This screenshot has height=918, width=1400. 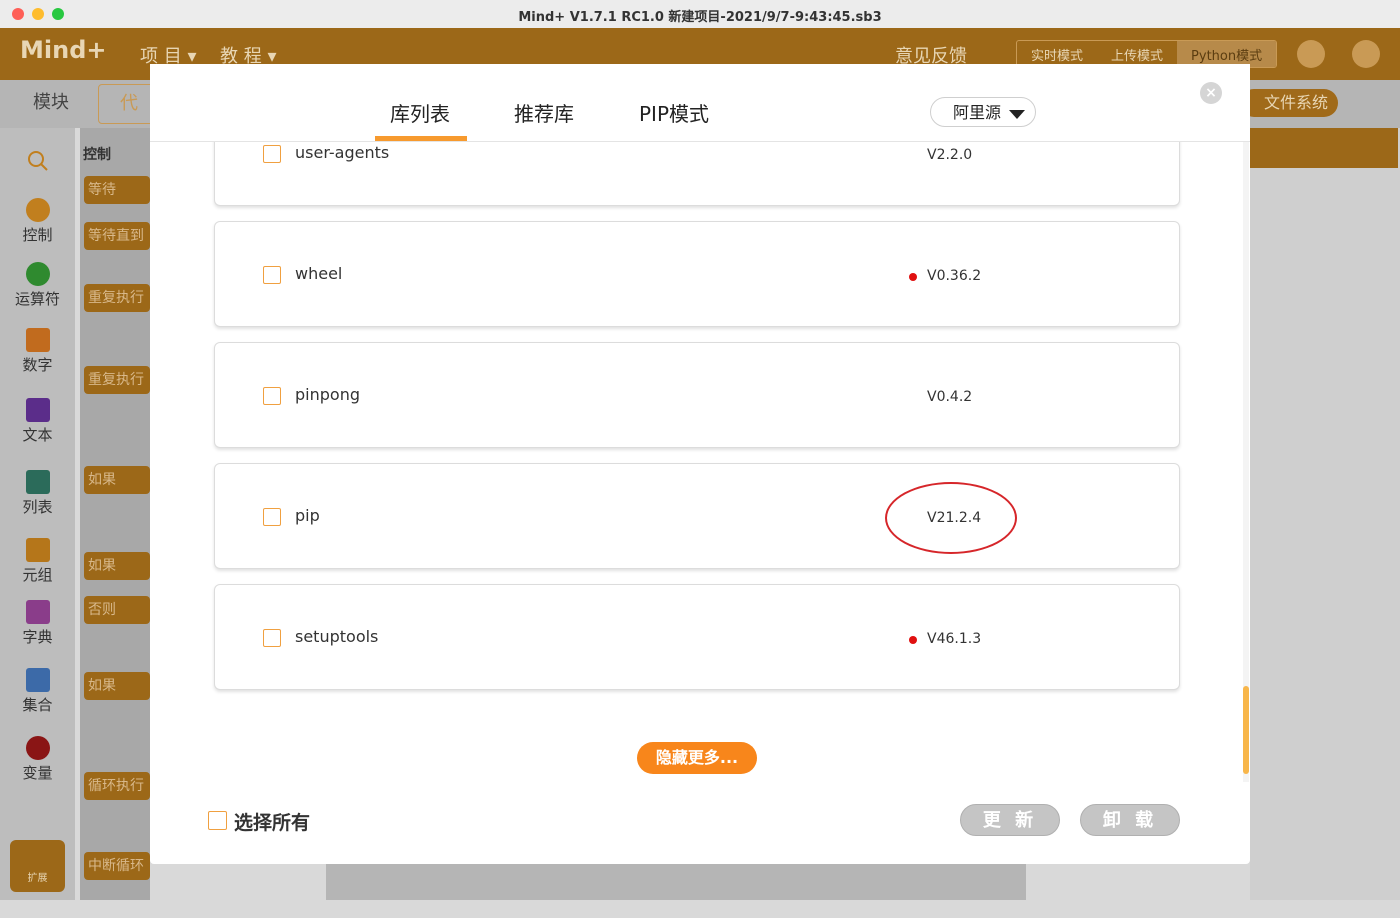 I want to click on palette-block: 循环执行, so click(x=117, y=786).